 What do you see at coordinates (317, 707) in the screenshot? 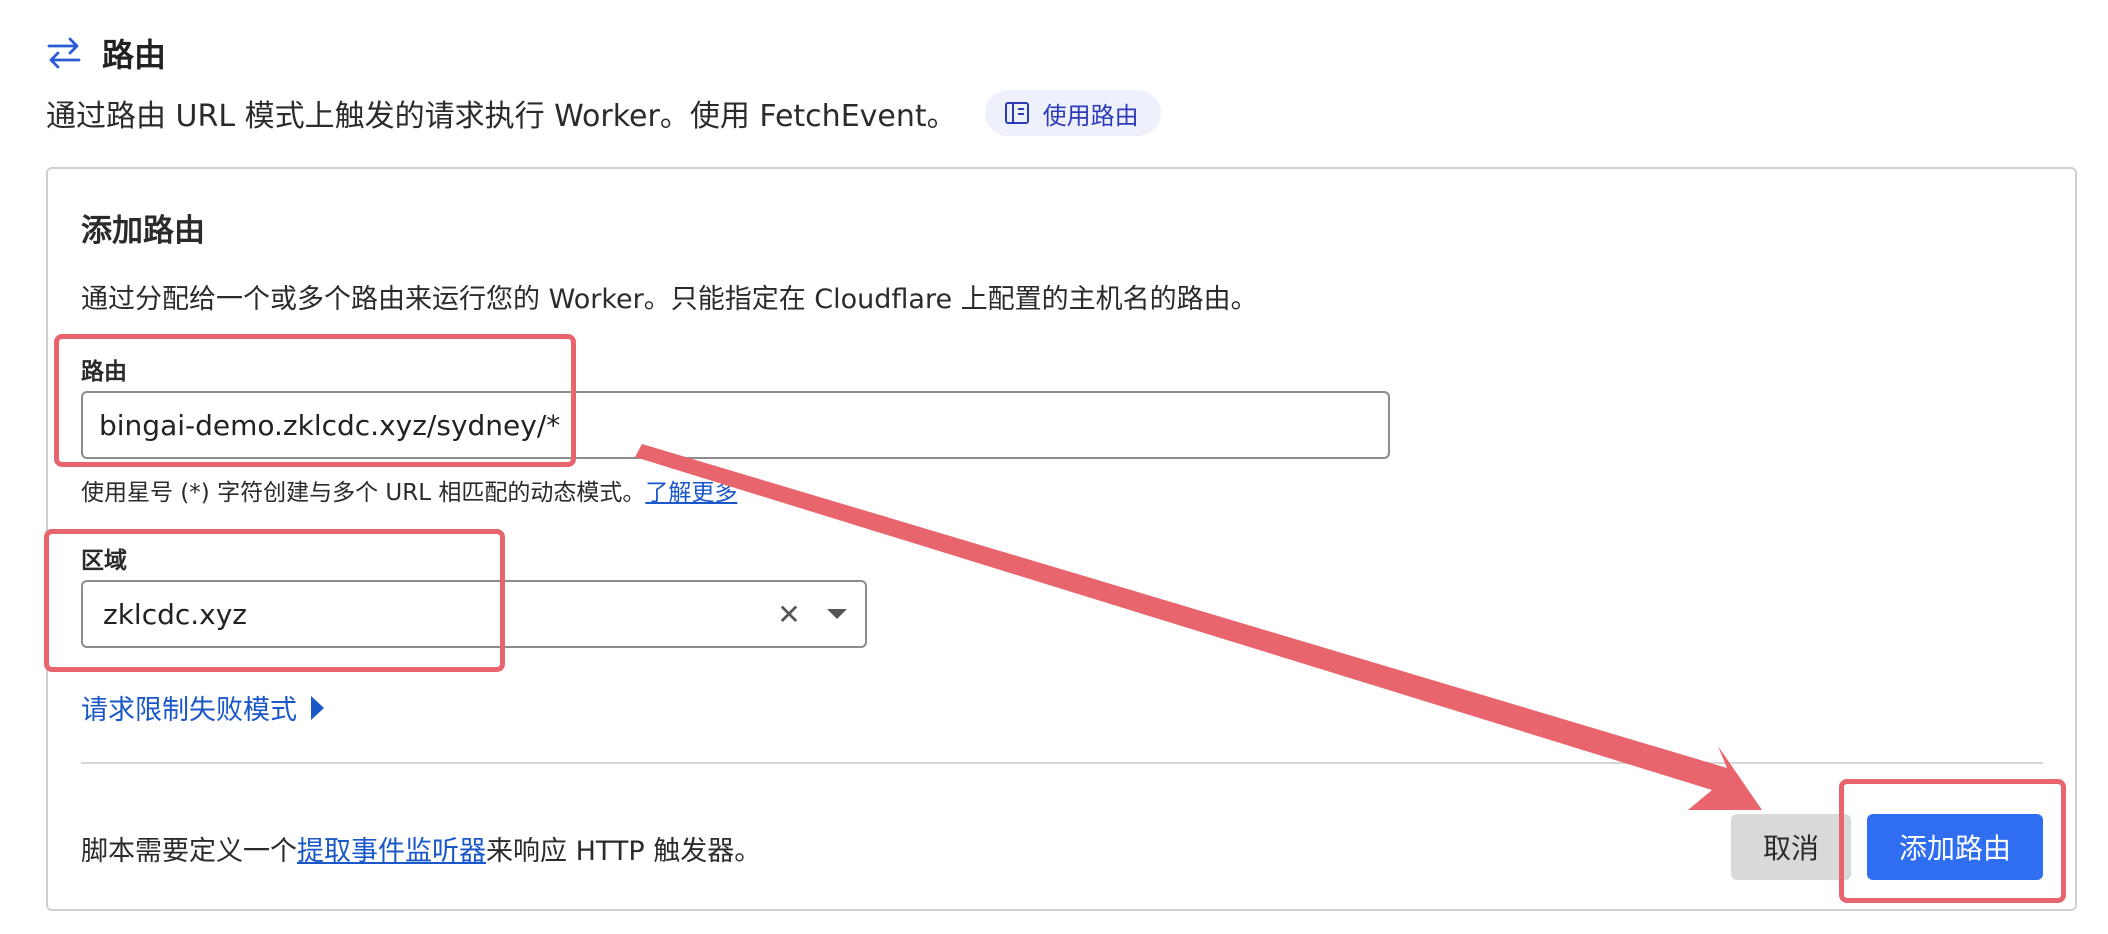
I see `caret-right-icon` at bounding box center [317, 707].